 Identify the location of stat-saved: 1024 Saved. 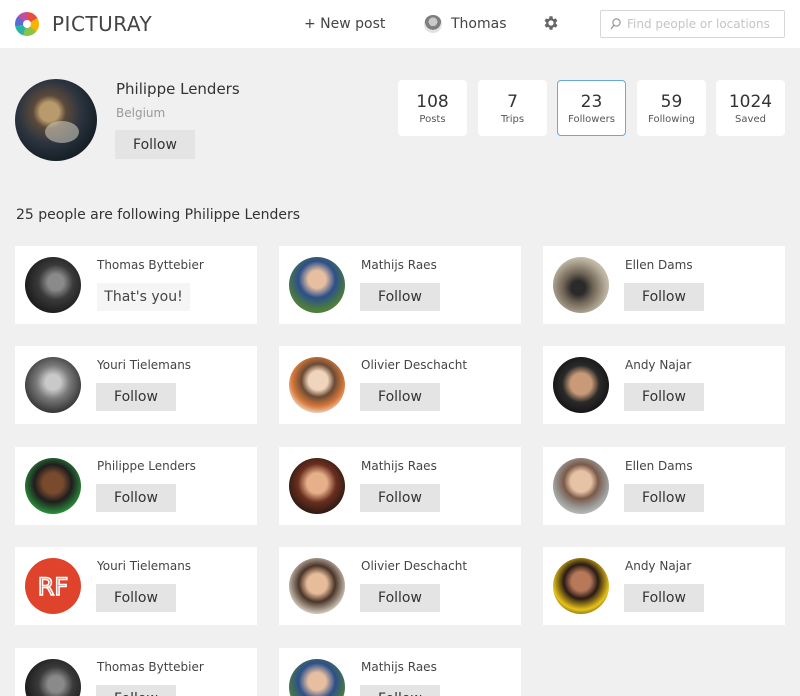
(750, 108).